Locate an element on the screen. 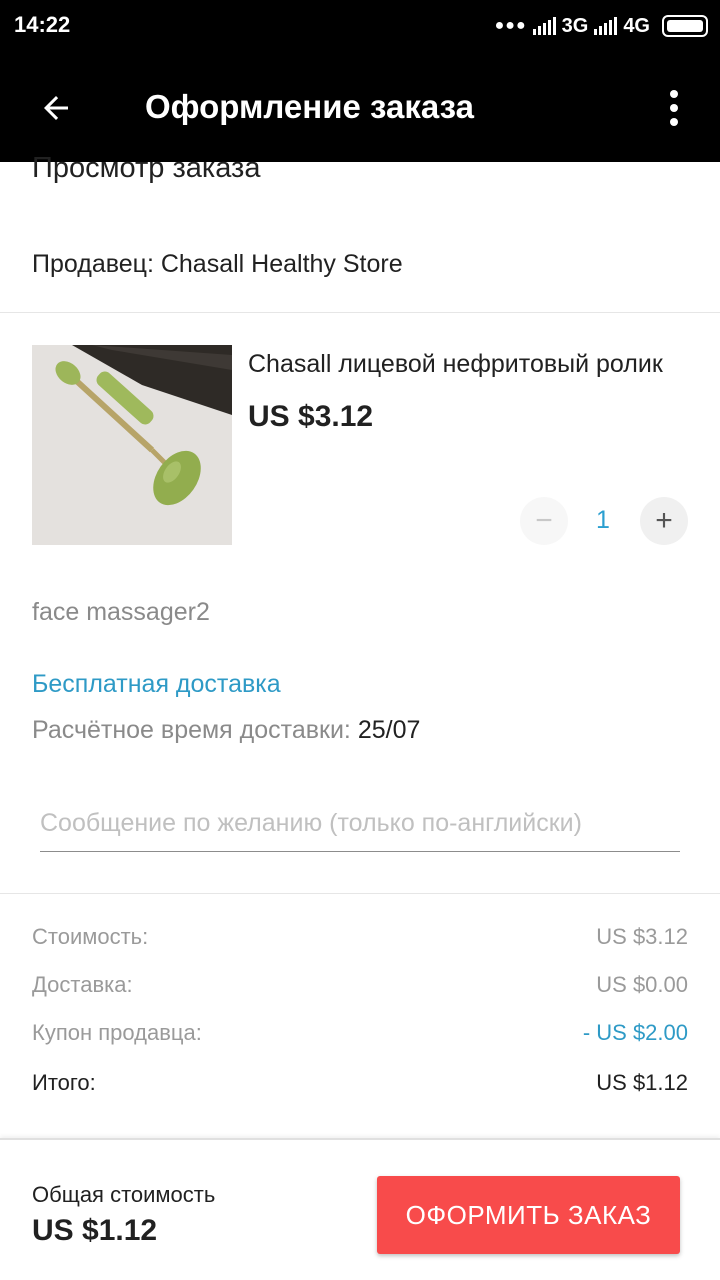  grand-total-label: Общая стоимость is located at coordinates (124, 1194).